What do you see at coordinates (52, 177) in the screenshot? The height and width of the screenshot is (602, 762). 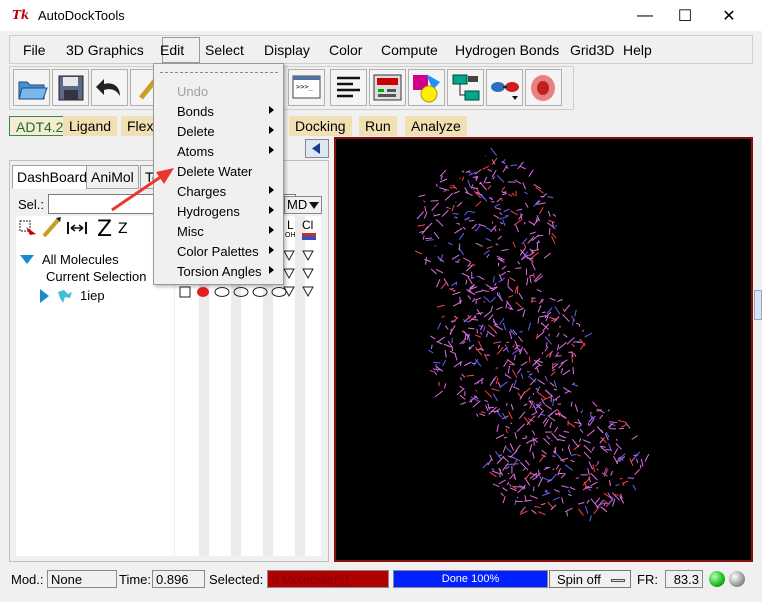 I see `tab-dashboard: DashBoard` at bounding box center [52, 177].